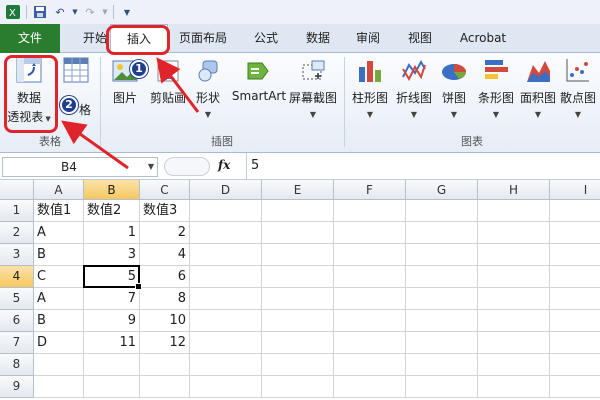 Image resolution: width=600 pixels, height=400 pixels. What do you see at coordinates (318, 38) in the screenshot?
I see `tab-data: 数据` at bounding box center [318, 38].